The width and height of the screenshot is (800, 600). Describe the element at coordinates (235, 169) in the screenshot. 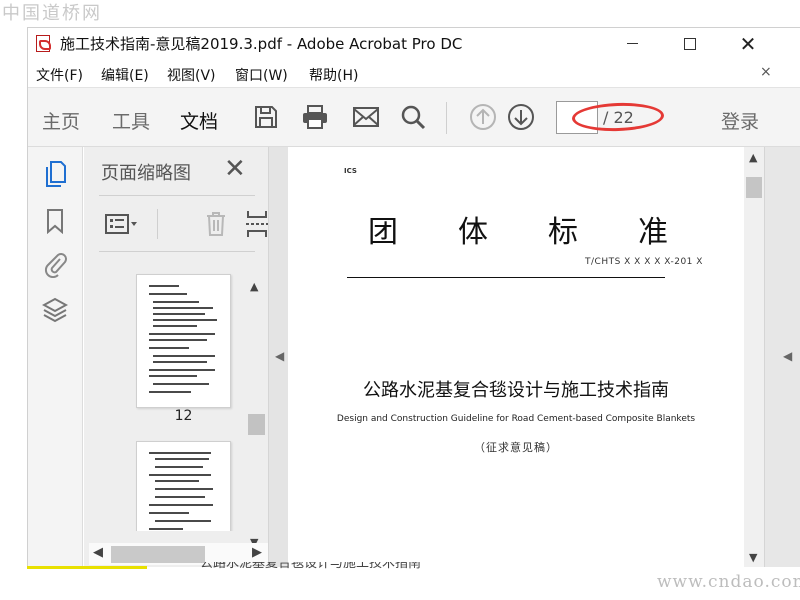

I see `close-panel-button: ✕` at that location.